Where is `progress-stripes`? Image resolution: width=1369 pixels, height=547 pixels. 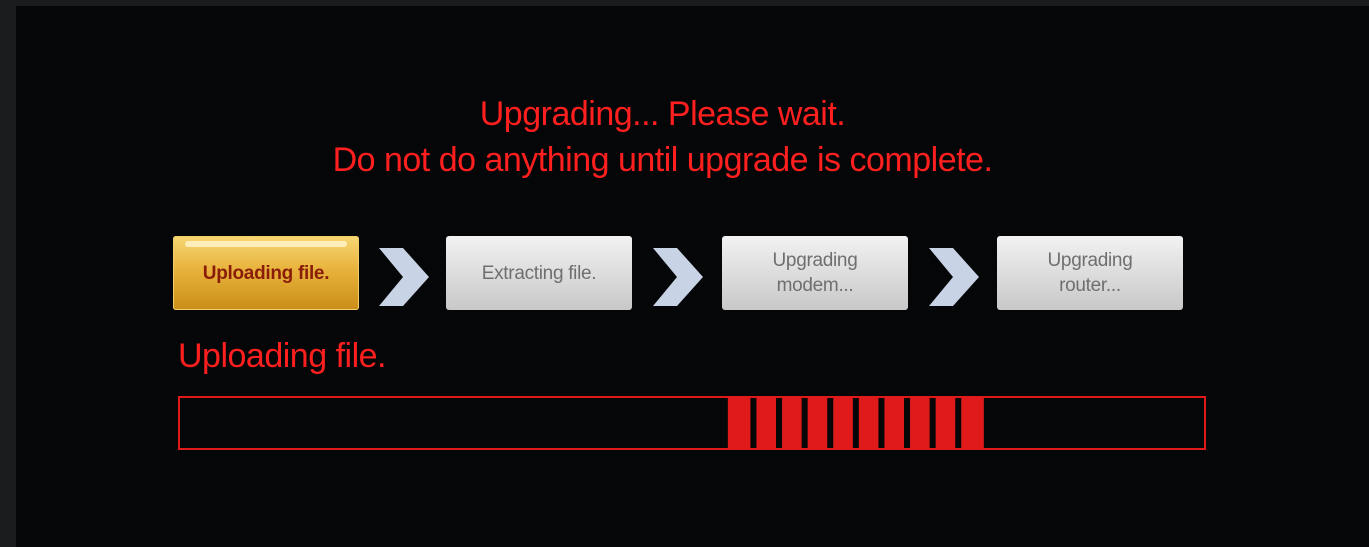
progress-stripes is located at coordinates (855, 423).